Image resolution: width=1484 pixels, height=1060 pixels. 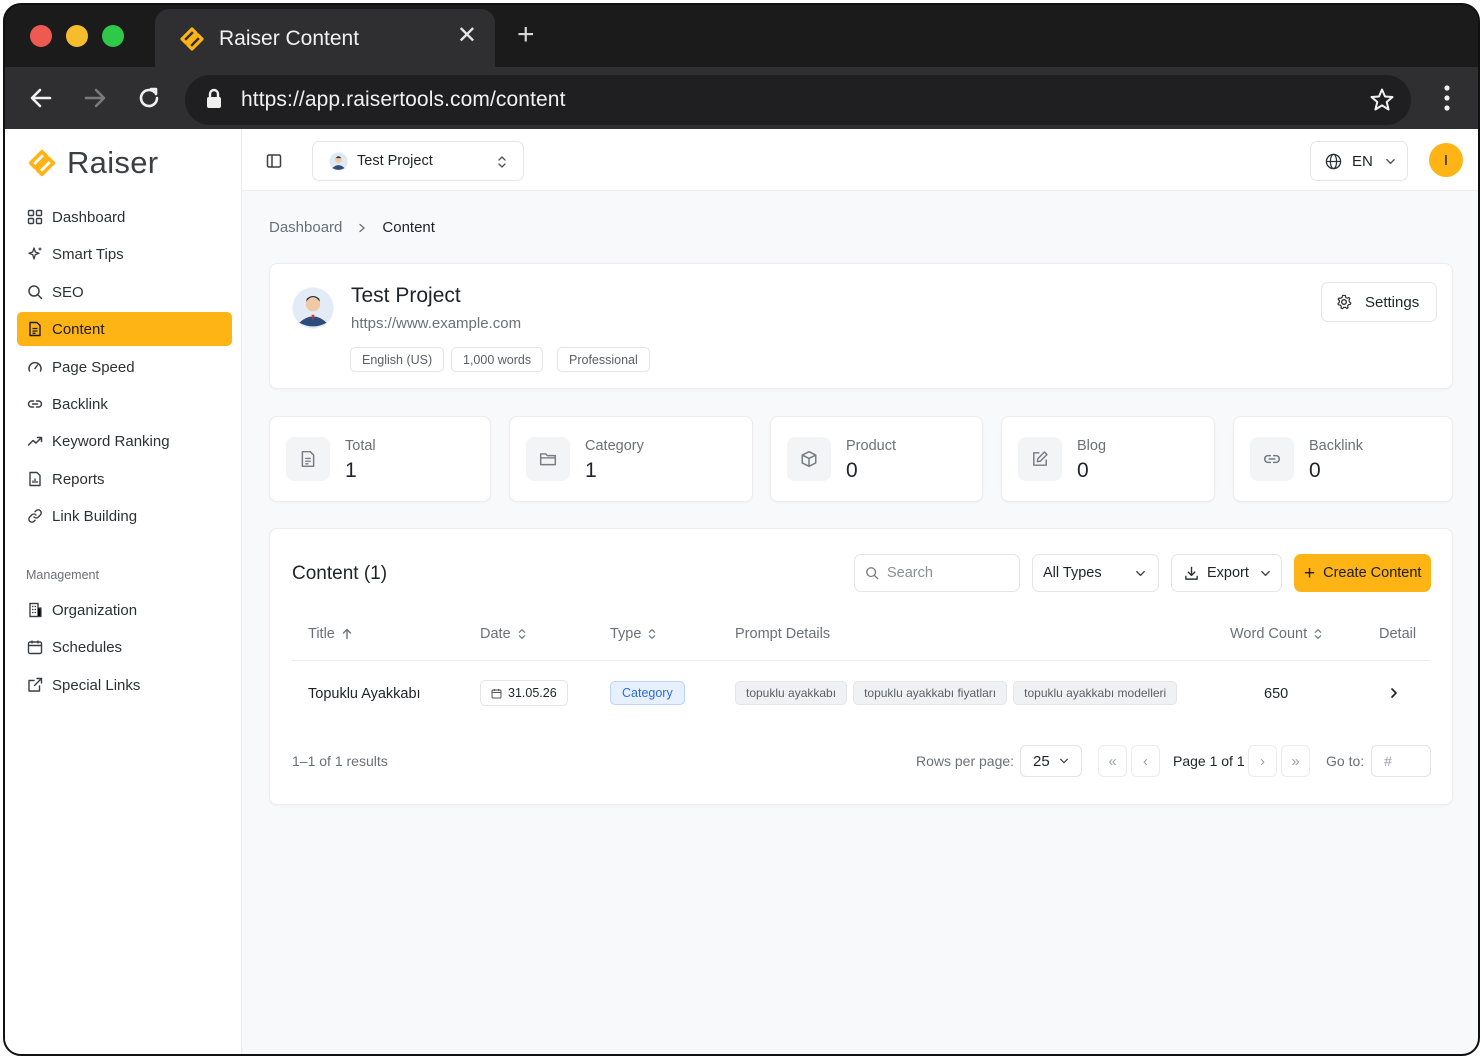 I want to click on sidebar-item-smart-tips: Smart Tips, so click(x=124, y=254).